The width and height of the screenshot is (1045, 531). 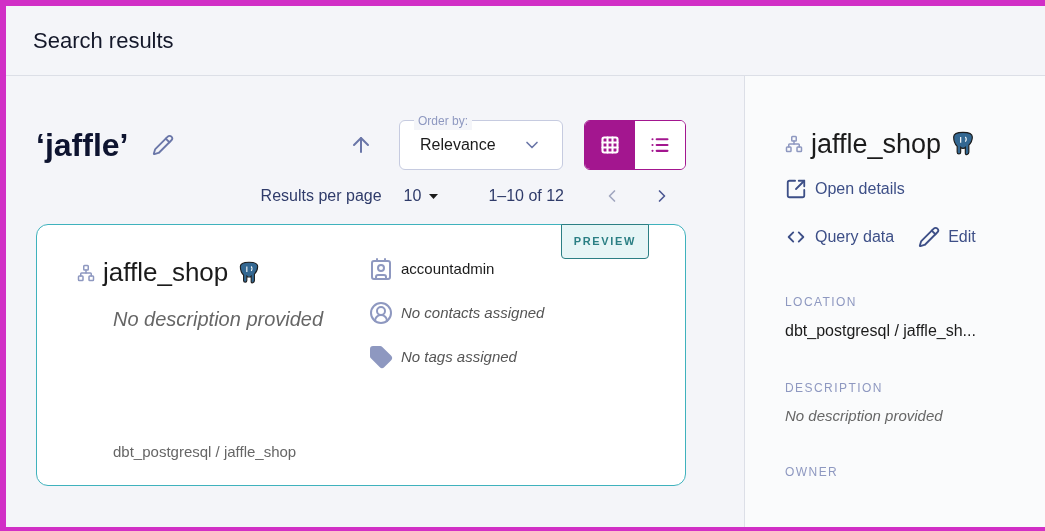 What do you see at coordinates (947, 236) in the screenshot?
I see `edit-link: Edit` at bounding box center [947, 236].